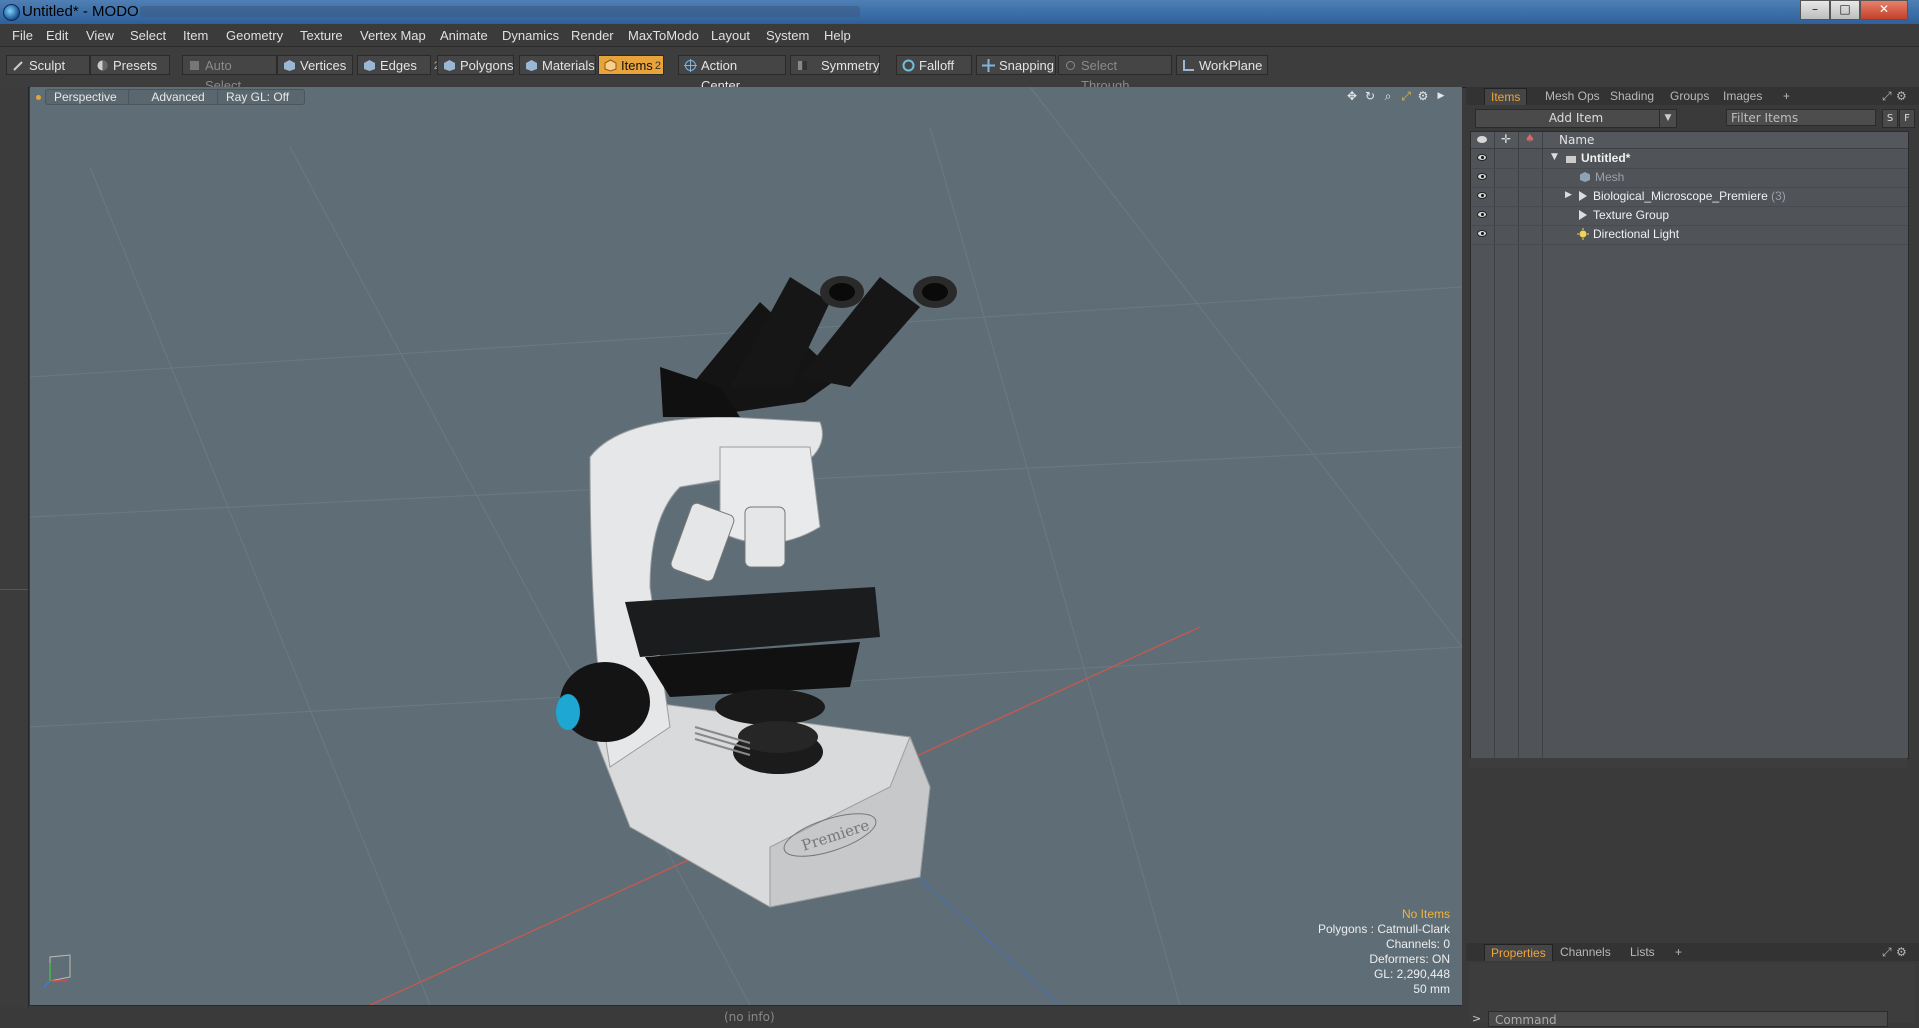 This screenshot has height=1028, width=1919. I want to click on gl-info: GL: 2,290,448, so click(1411, 974).